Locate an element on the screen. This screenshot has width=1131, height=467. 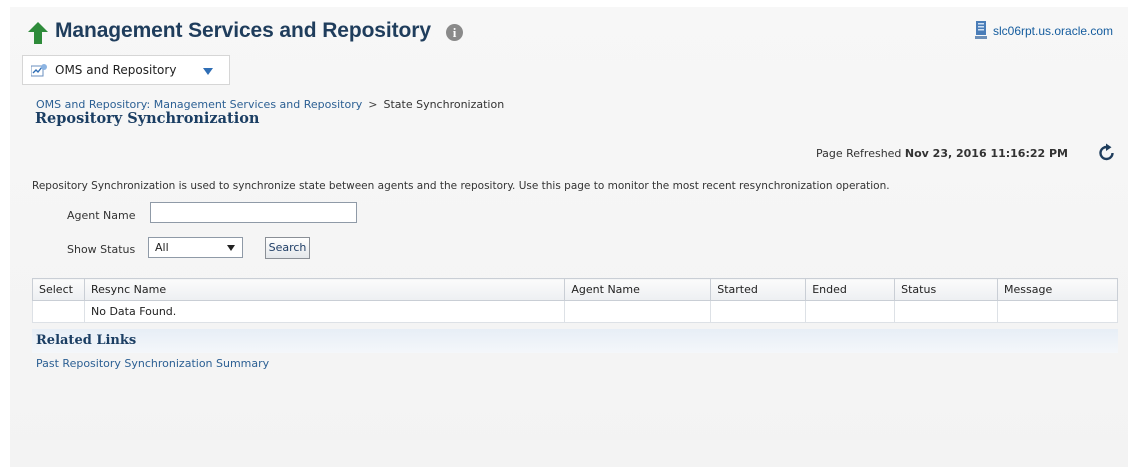
refresh-icon is located at coordinates (1107, 152).